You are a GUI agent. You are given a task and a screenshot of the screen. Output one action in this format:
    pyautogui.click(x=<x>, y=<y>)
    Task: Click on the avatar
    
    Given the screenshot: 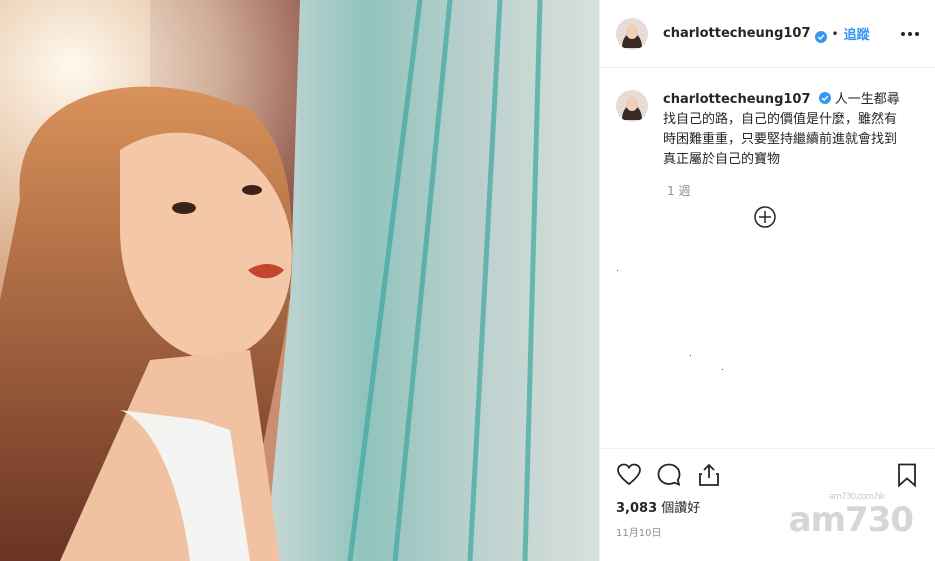 What is the action you would take?
    pyautogui.click(x=632, y=33)
    